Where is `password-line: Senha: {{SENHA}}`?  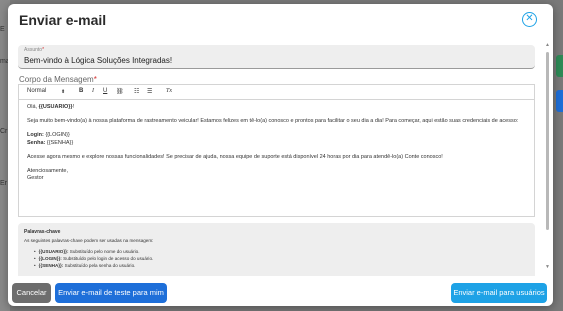
password-line: Senha: {{SENHA}} is located at coordinates (50, 142).